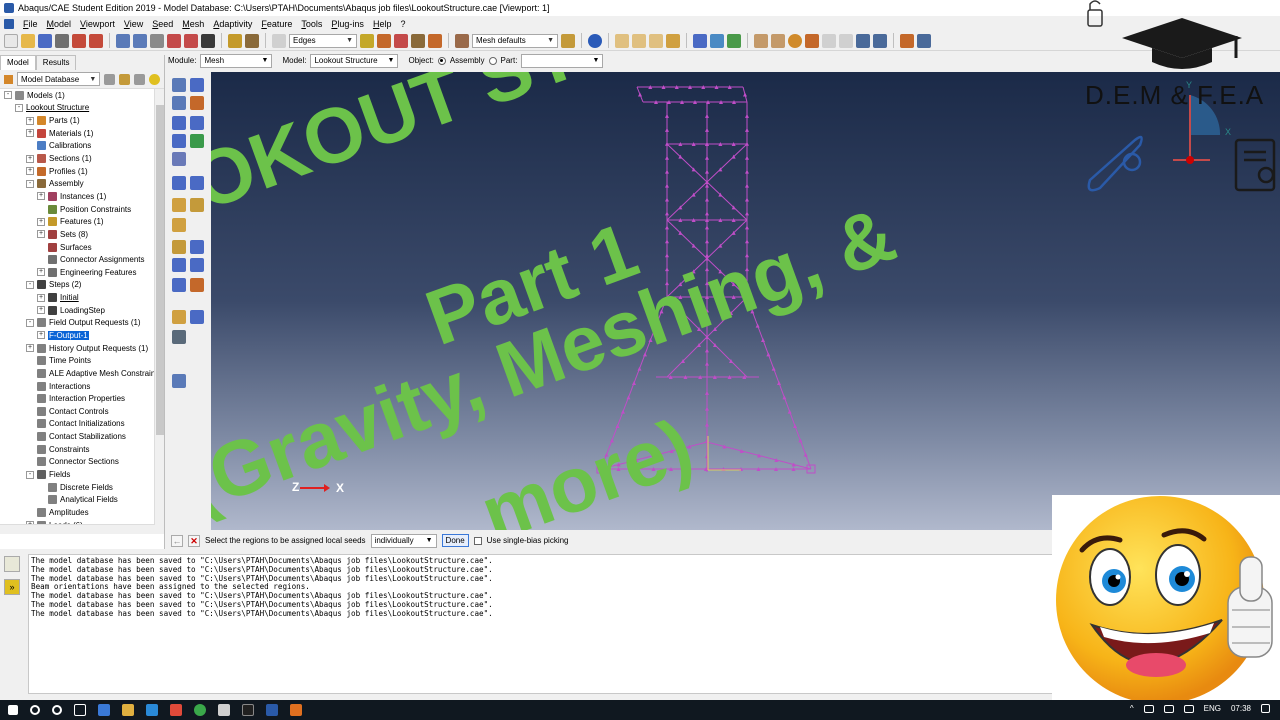  Describe the element at coordinates (35, 710) in the screenshot. I see `search-icon` at that location.